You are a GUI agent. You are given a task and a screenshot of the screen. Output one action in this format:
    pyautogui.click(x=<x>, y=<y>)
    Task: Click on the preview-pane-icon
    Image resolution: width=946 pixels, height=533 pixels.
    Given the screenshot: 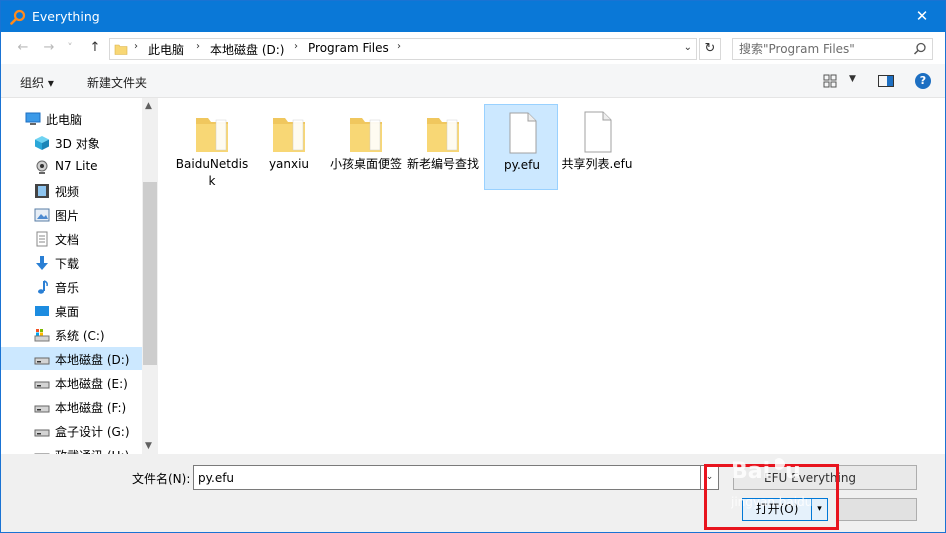 What is the action you would take?
    pyautogui.click(x=886, y=81)
    